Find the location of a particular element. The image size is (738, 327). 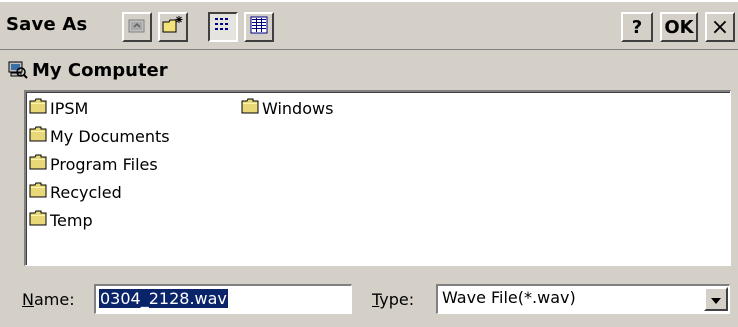

list-item: Windows is located at coordinates (287, 108).